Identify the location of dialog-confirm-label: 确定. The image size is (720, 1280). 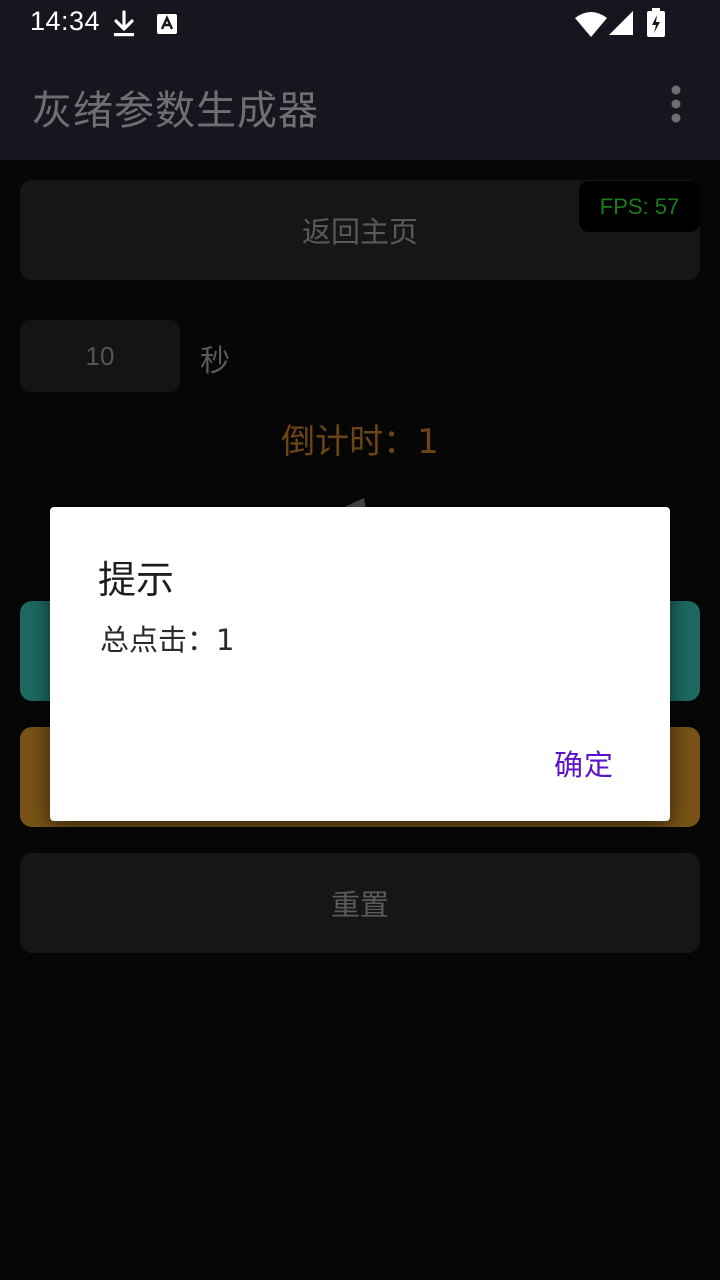
(583, 765).